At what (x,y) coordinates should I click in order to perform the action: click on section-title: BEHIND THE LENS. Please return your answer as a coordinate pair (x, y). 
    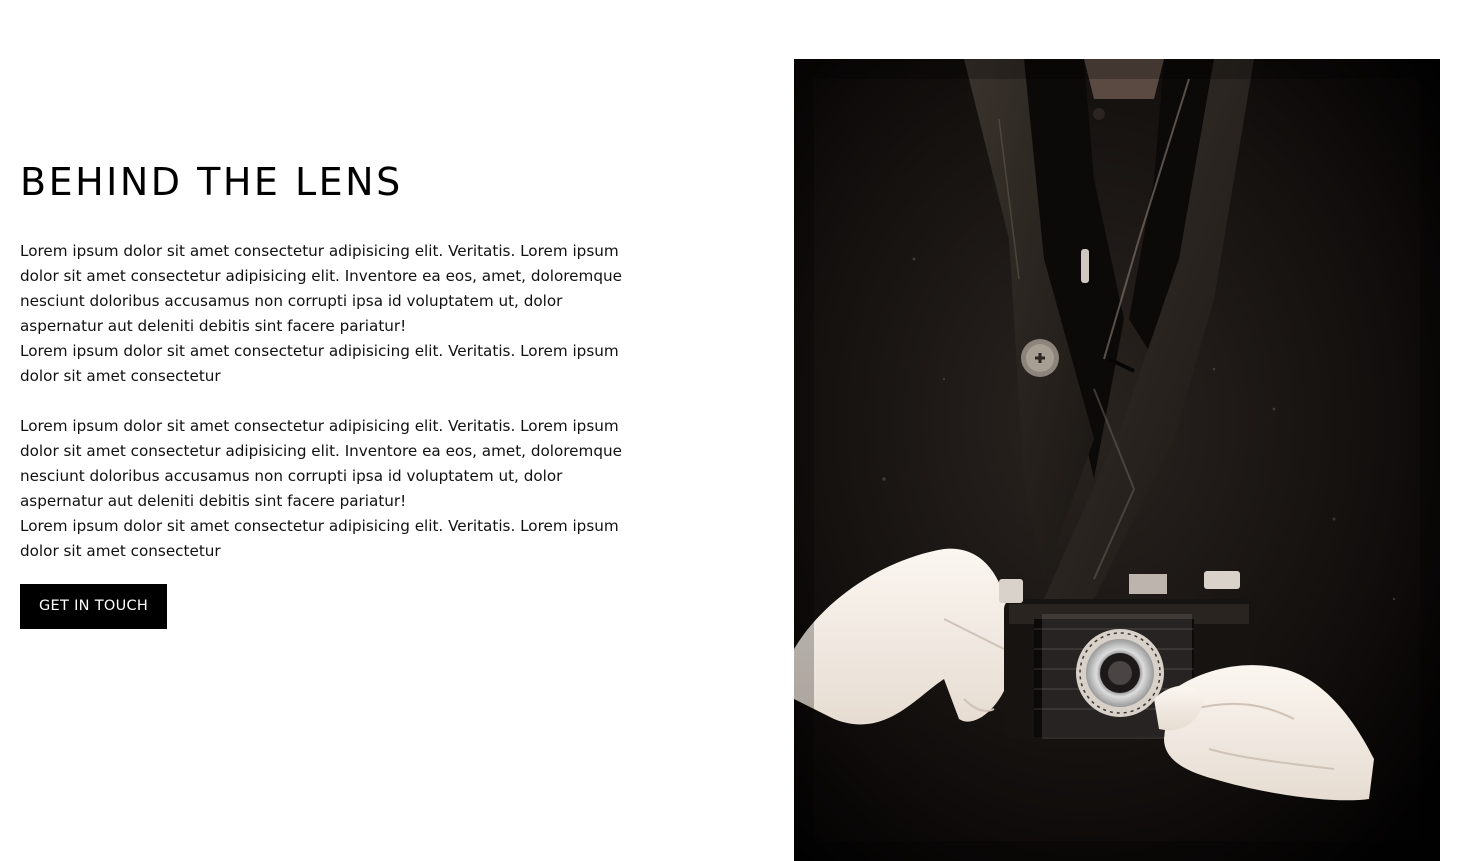
    Looking at the image, I should click on (211, 182).